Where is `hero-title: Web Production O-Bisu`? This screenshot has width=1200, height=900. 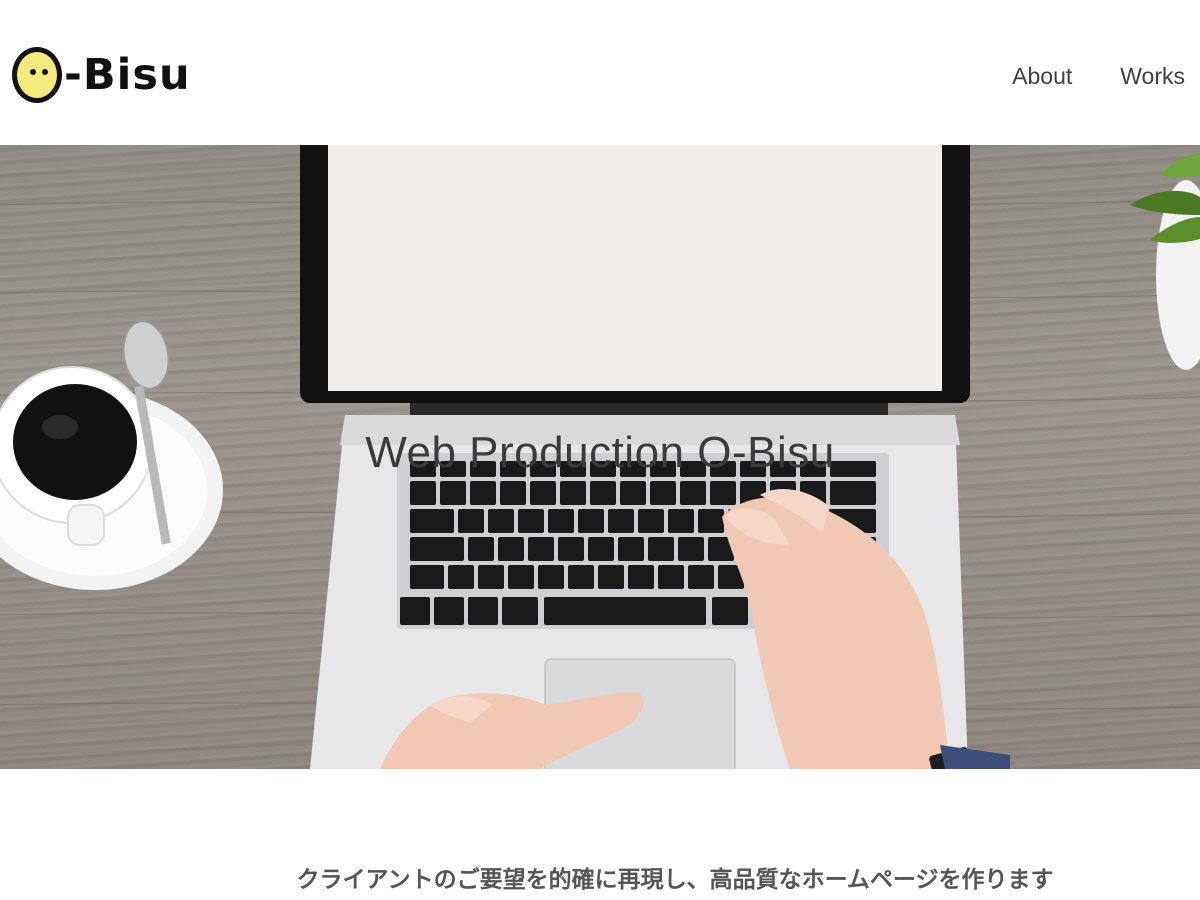 hero-title: Web Production O-Bisu is located at coordinates (600, 452).